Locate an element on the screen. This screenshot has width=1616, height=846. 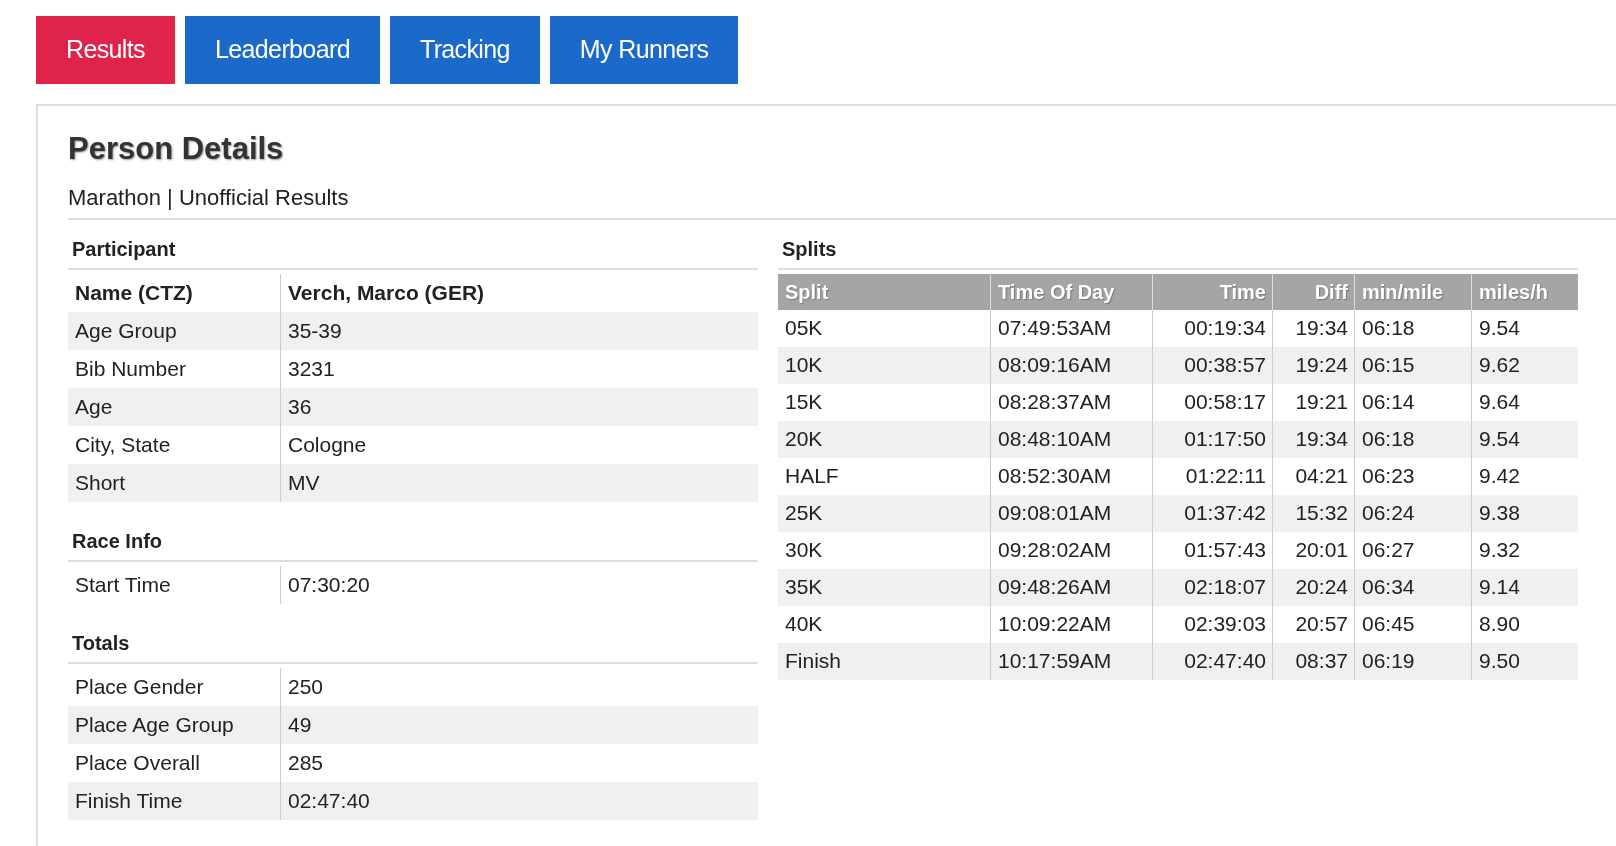
table-cell: 01:17:50 is located at coordinates (1213, 439).